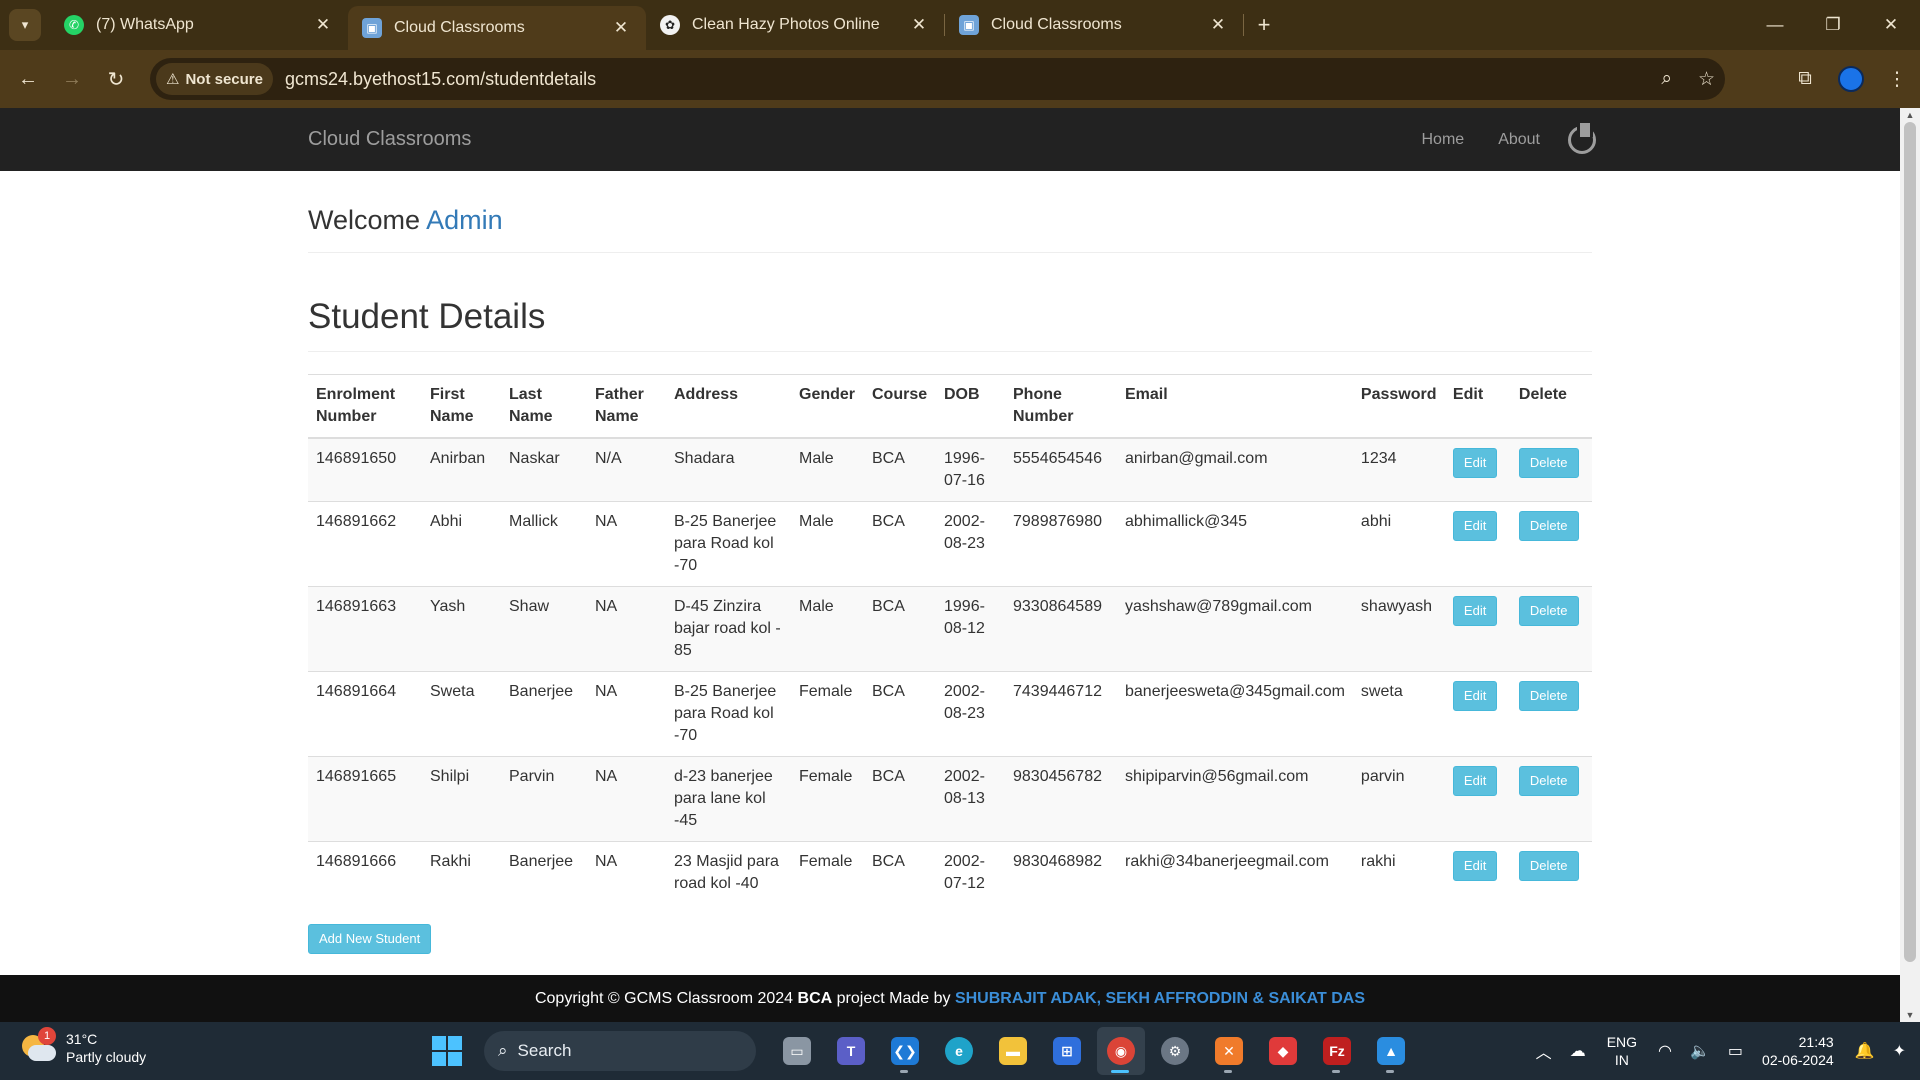 The width and height of the screenshot is (1920, 1080). Describe the element at coordinates (25, 25) in the screenshot. I see `tab-search-button: ▾` at that location.